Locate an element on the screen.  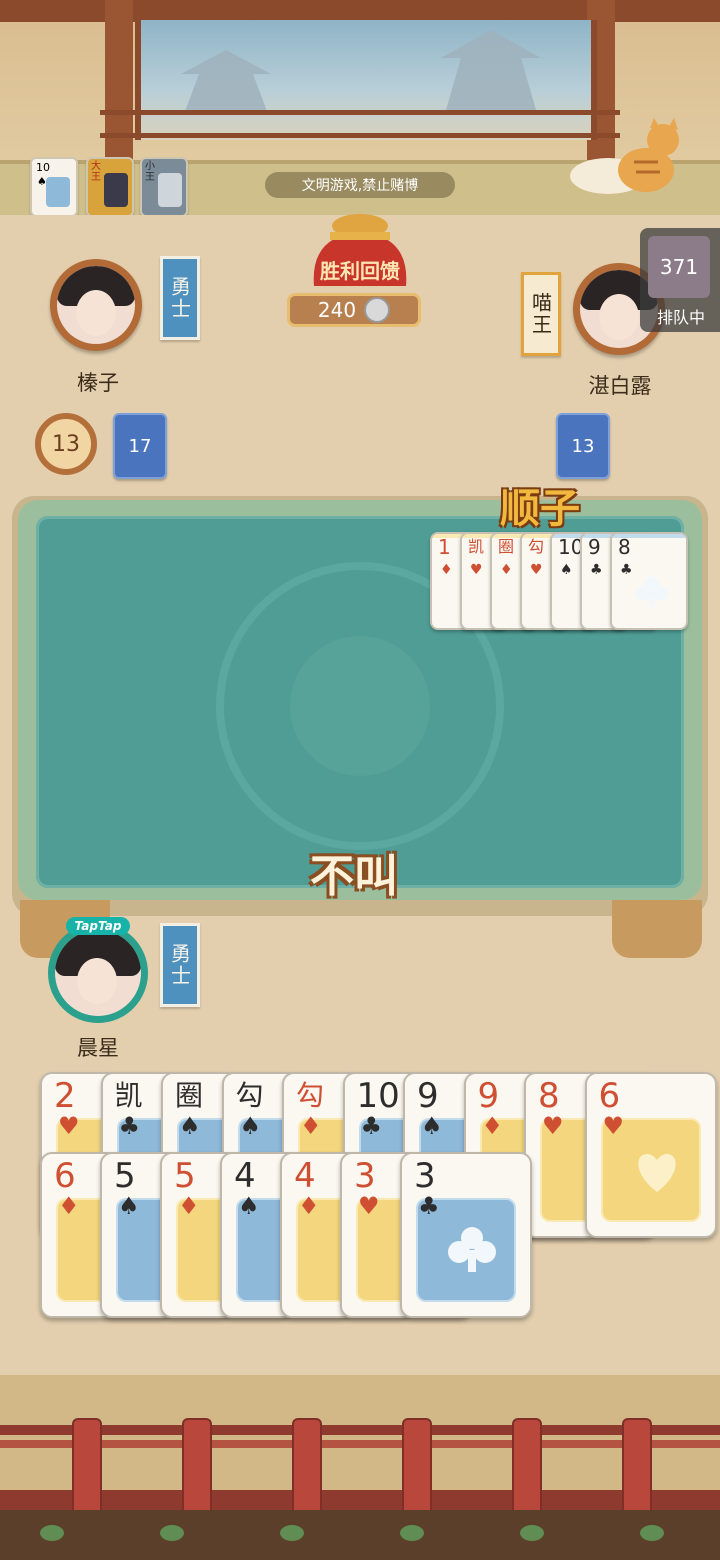
card-rank: 10 is located at coordinates (378, 1096).